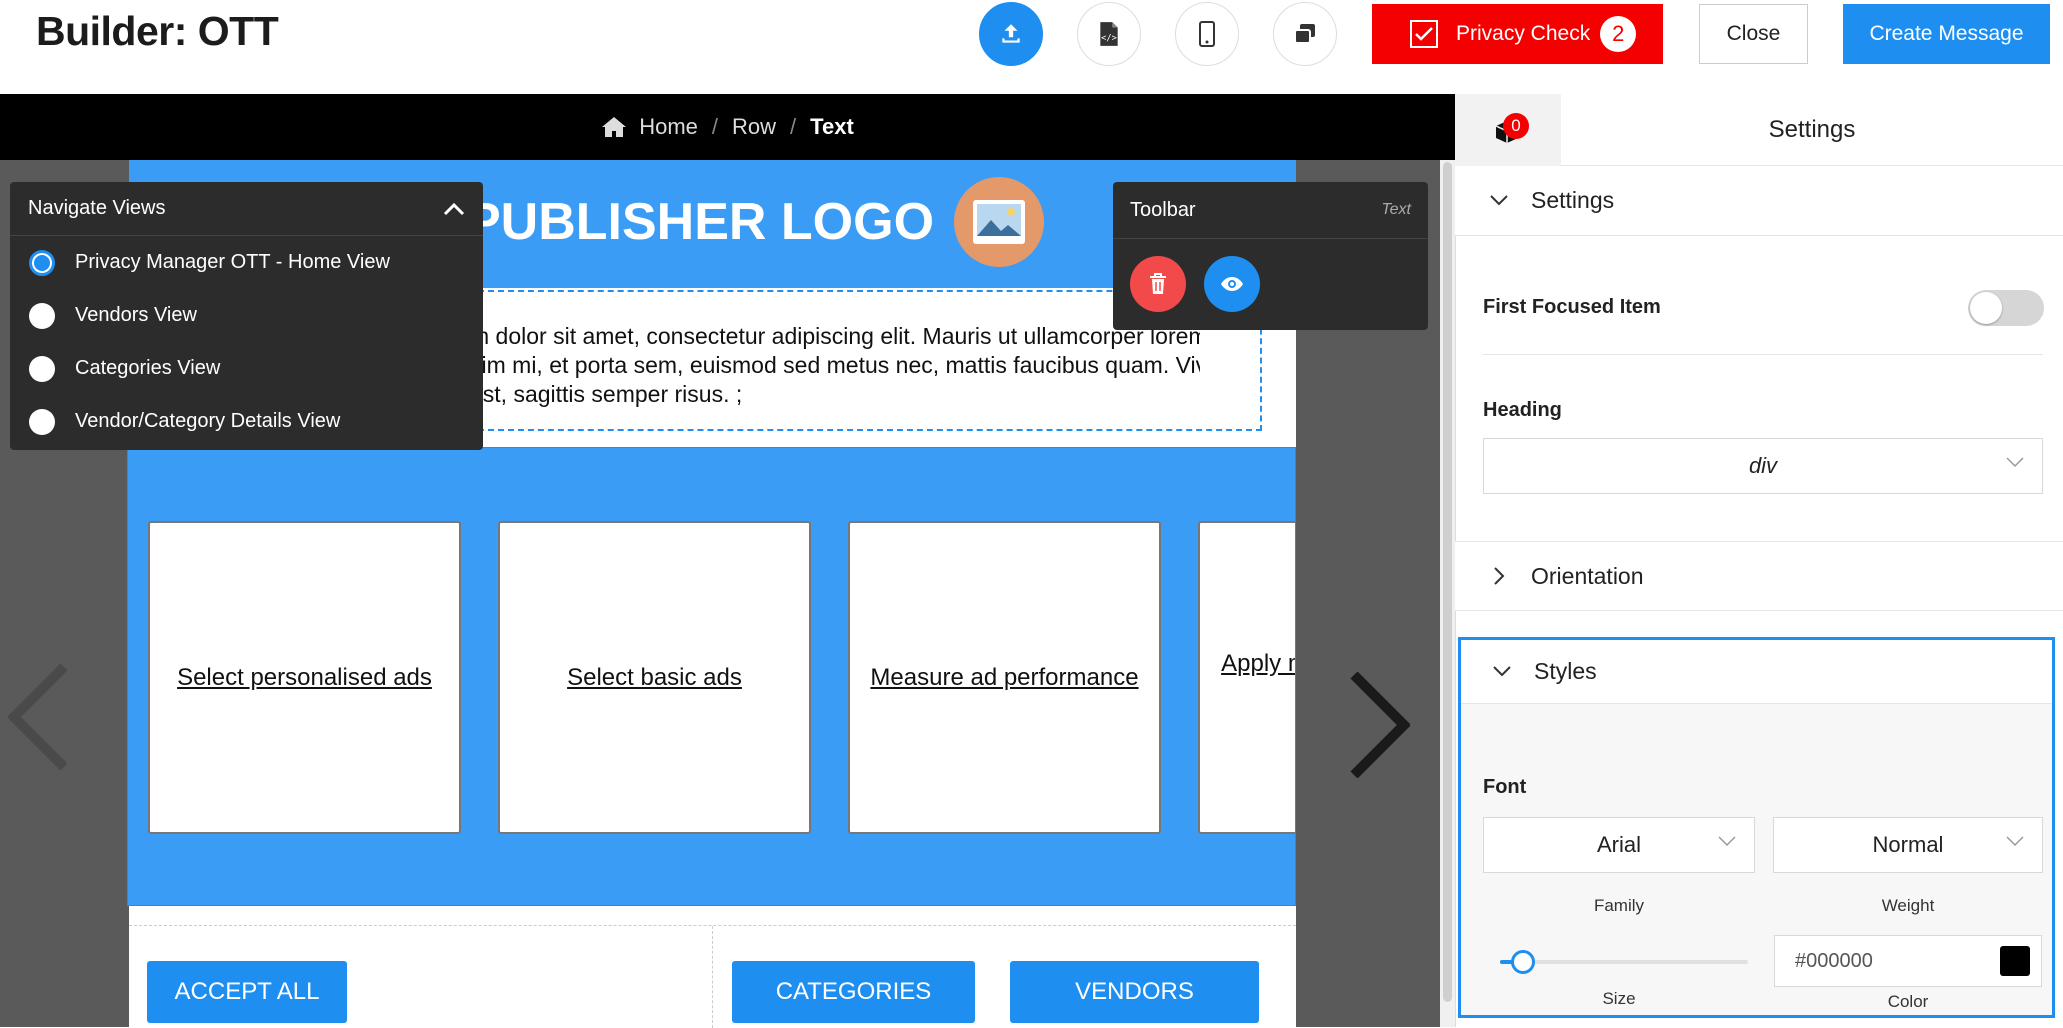 This screenshot has height=1028, width=2063. What do you see at coordinates (1619, 905) in the screenshot?
I see `family-caption: Family` at bounding box center [1619, 905].